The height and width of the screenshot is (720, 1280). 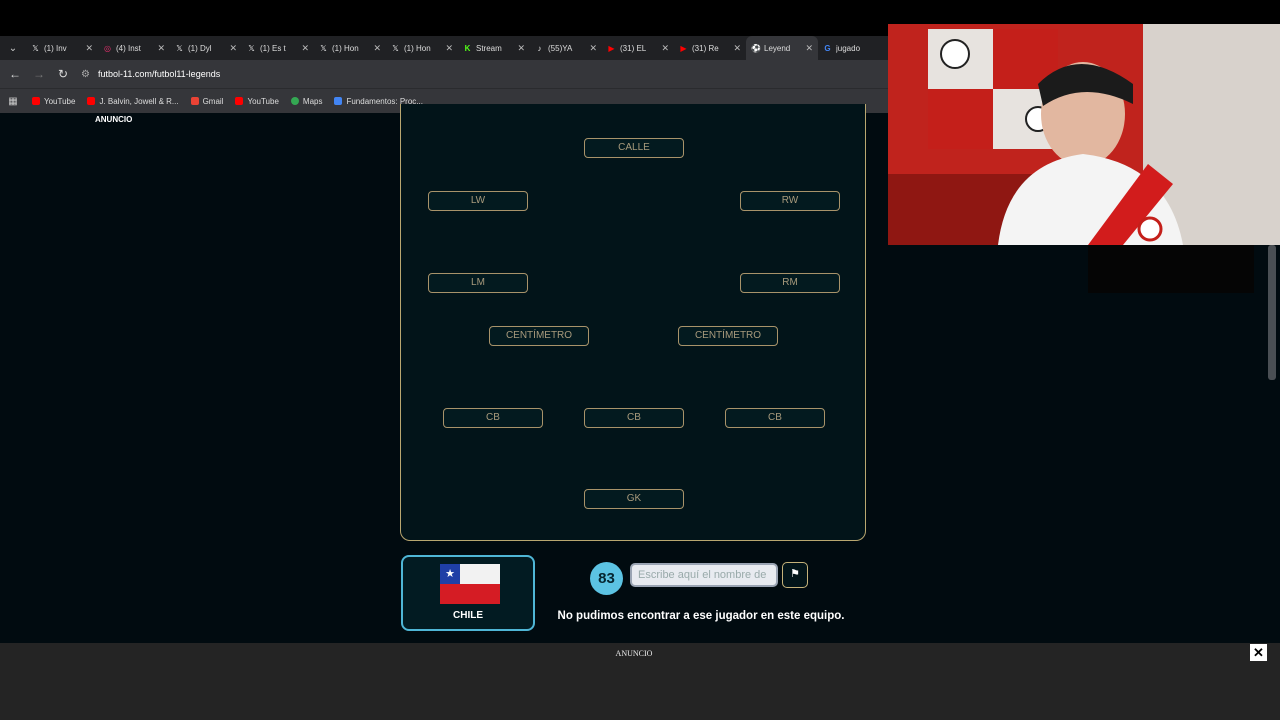 I want to click on position-rw: RW, so click(x=790, y=201).